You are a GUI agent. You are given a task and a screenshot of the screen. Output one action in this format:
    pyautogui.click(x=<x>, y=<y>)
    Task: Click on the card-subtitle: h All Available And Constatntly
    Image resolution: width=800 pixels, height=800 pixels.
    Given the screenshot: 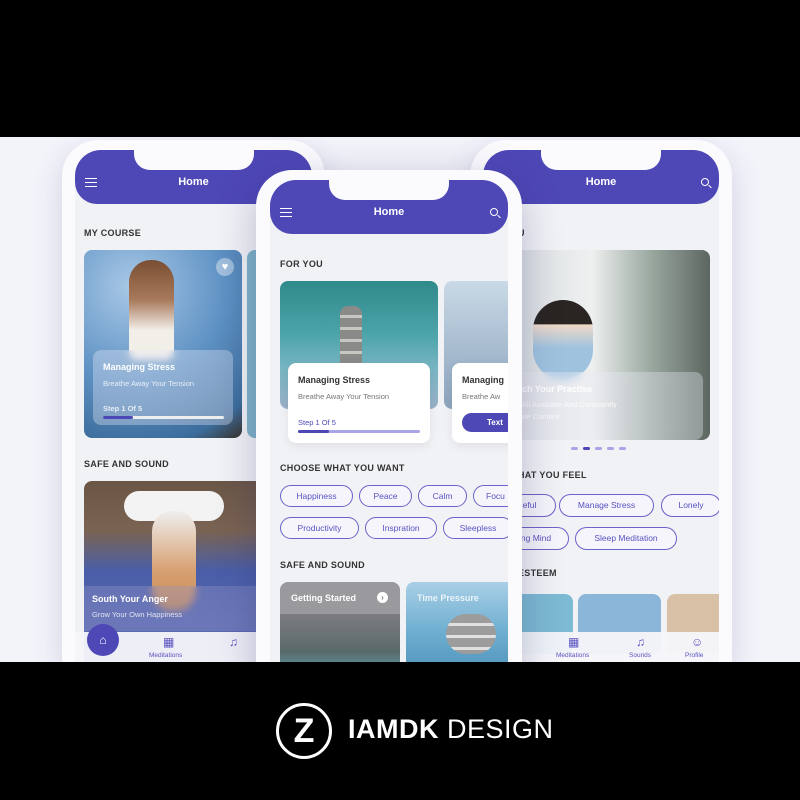 What is the action you would take?
    pyautogui.click(x=566, y=404)
    